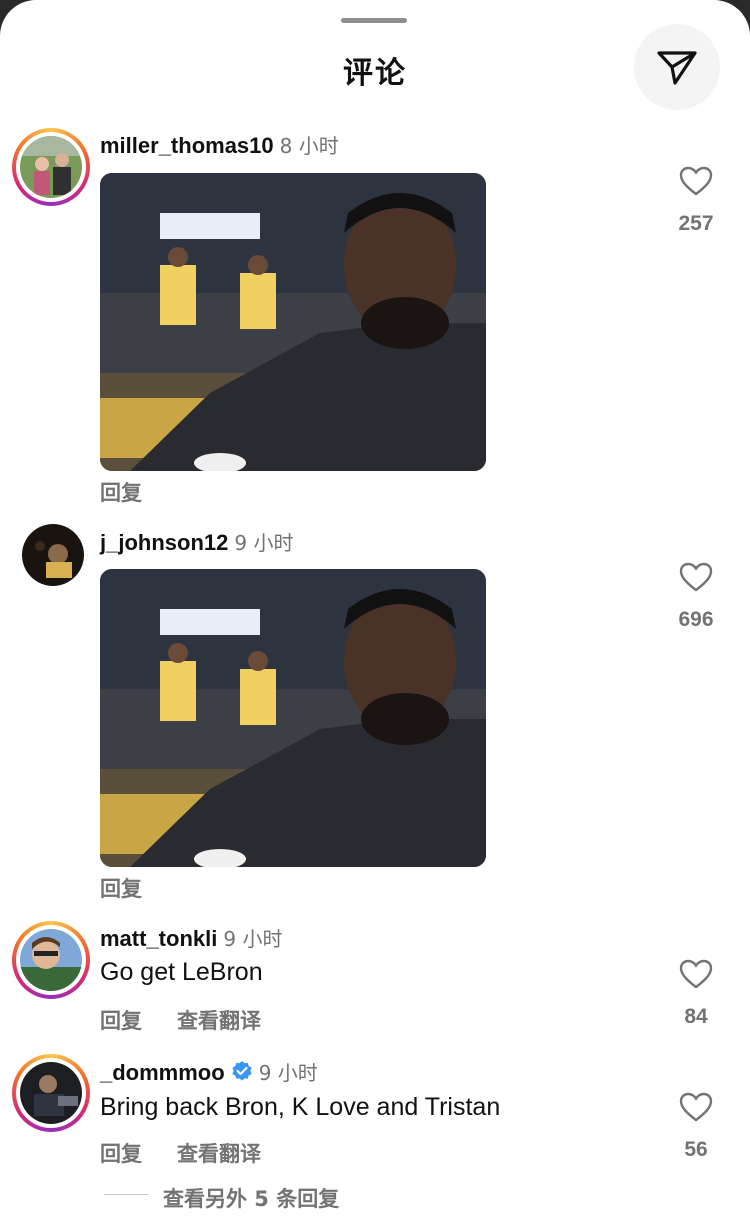  I want to click on share-button, so click(677, 67).